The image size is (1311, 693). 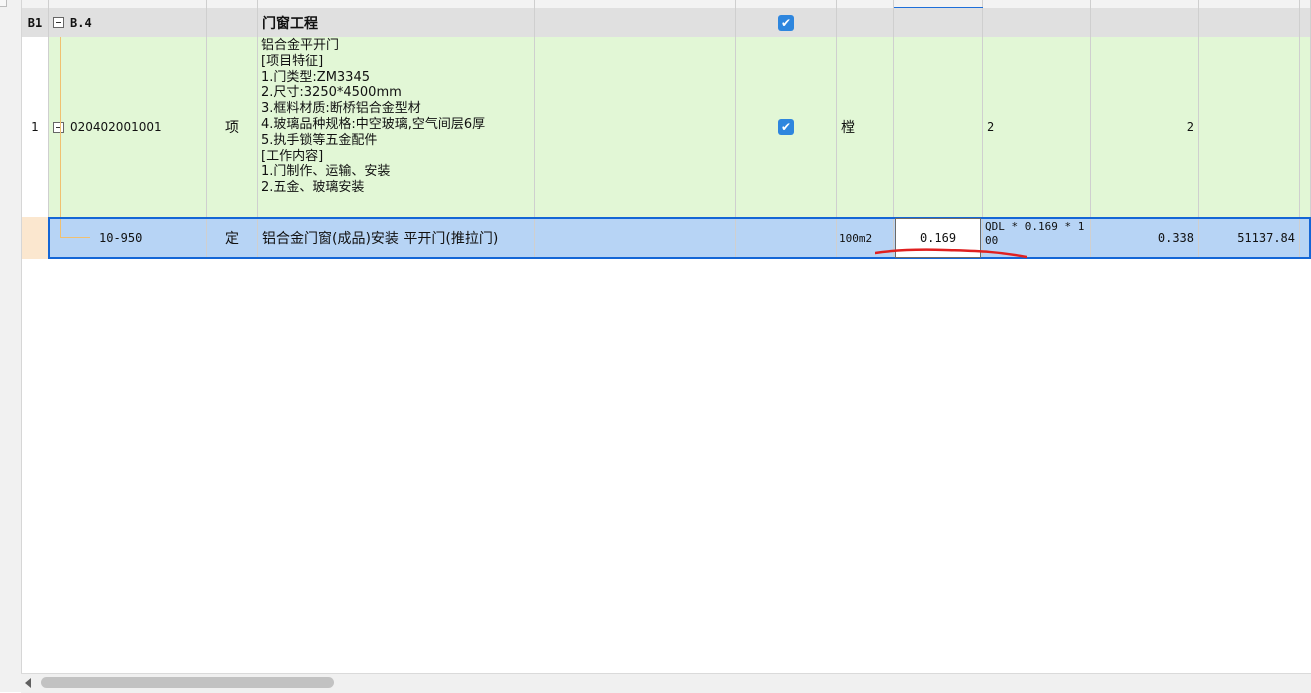 What do you see at coordinates (35, 22) in the screenshot?
I see `row-index: B1` at bounding box center [35, 22].